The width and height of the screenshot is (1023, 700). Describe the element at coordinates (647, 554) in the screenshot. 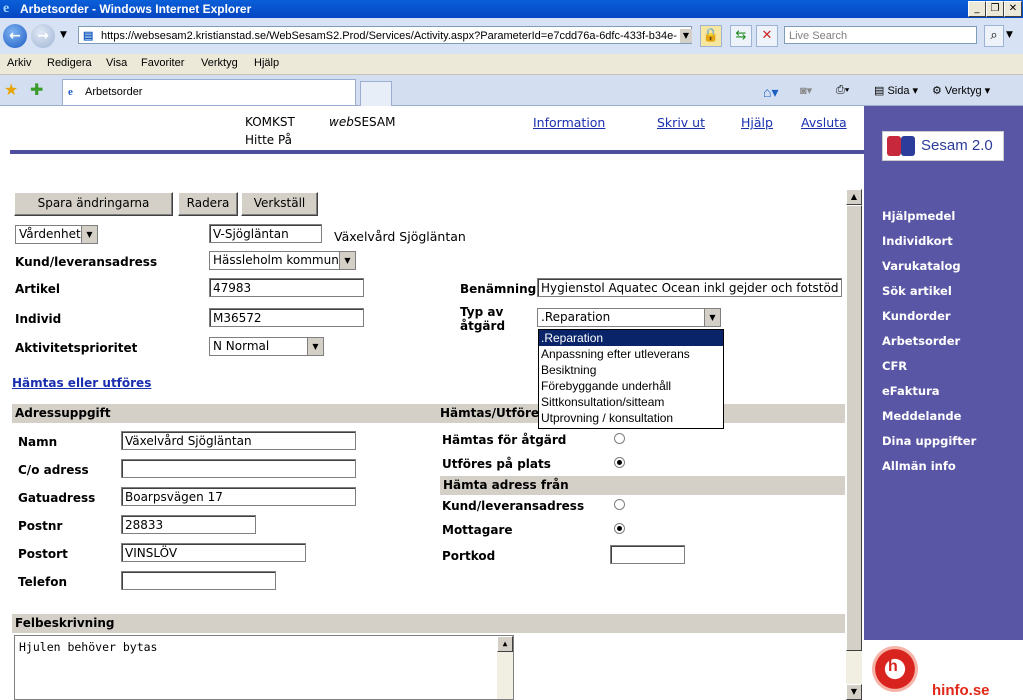

I see `portcode-input` at that location.